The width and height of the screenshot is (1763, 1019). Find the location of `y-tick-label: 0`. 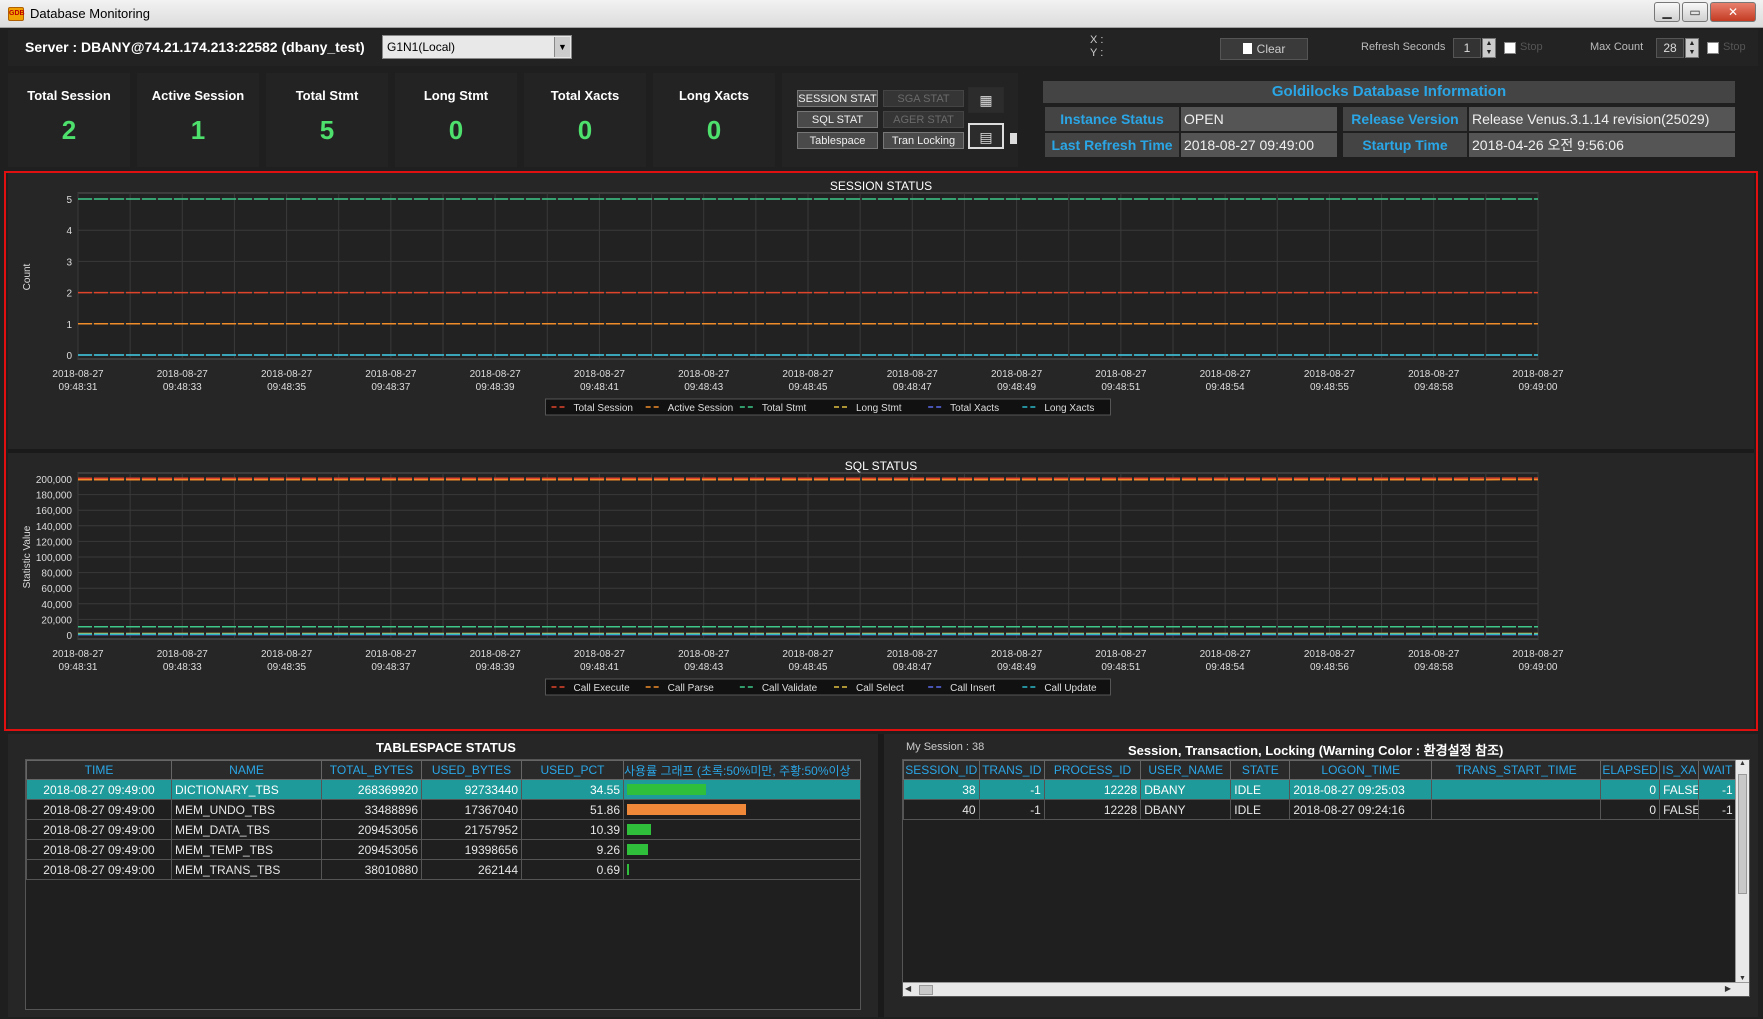

y-tick-label: 0 is located at coordinates (69, 356).